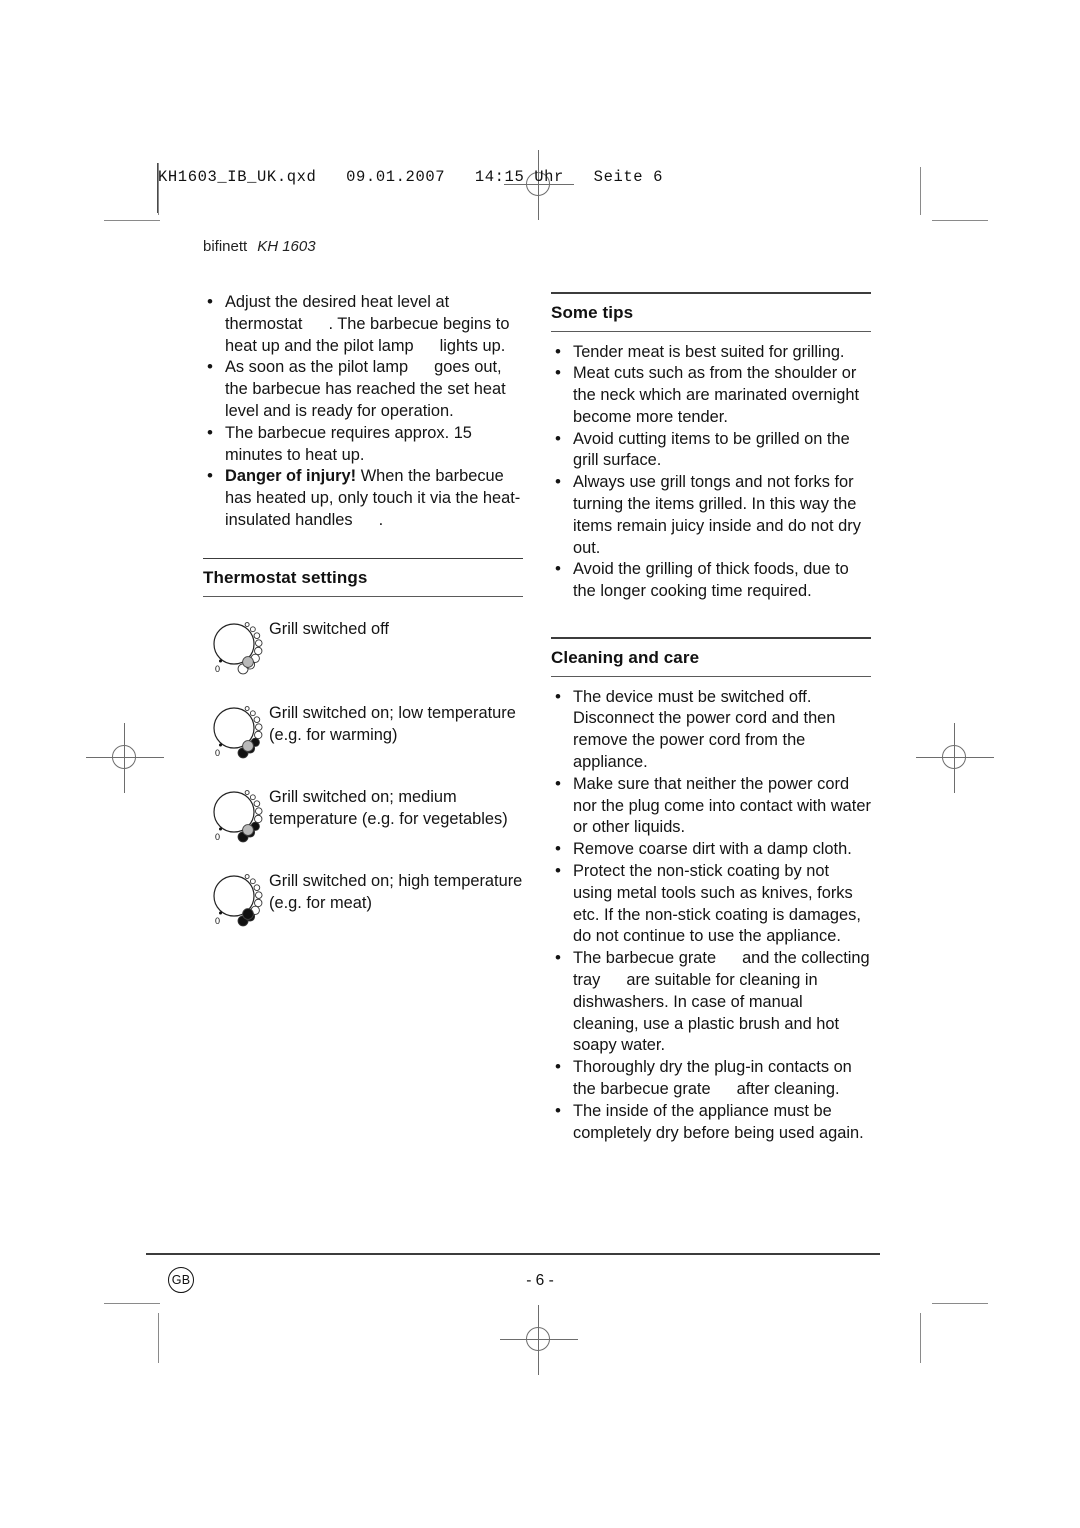 Image resolution: width=1080 pixels, height=1528 pixels. Describe the element at coordinates (711, 312) in the screenshot. I see `some-tips-section: Some tips` at that location.